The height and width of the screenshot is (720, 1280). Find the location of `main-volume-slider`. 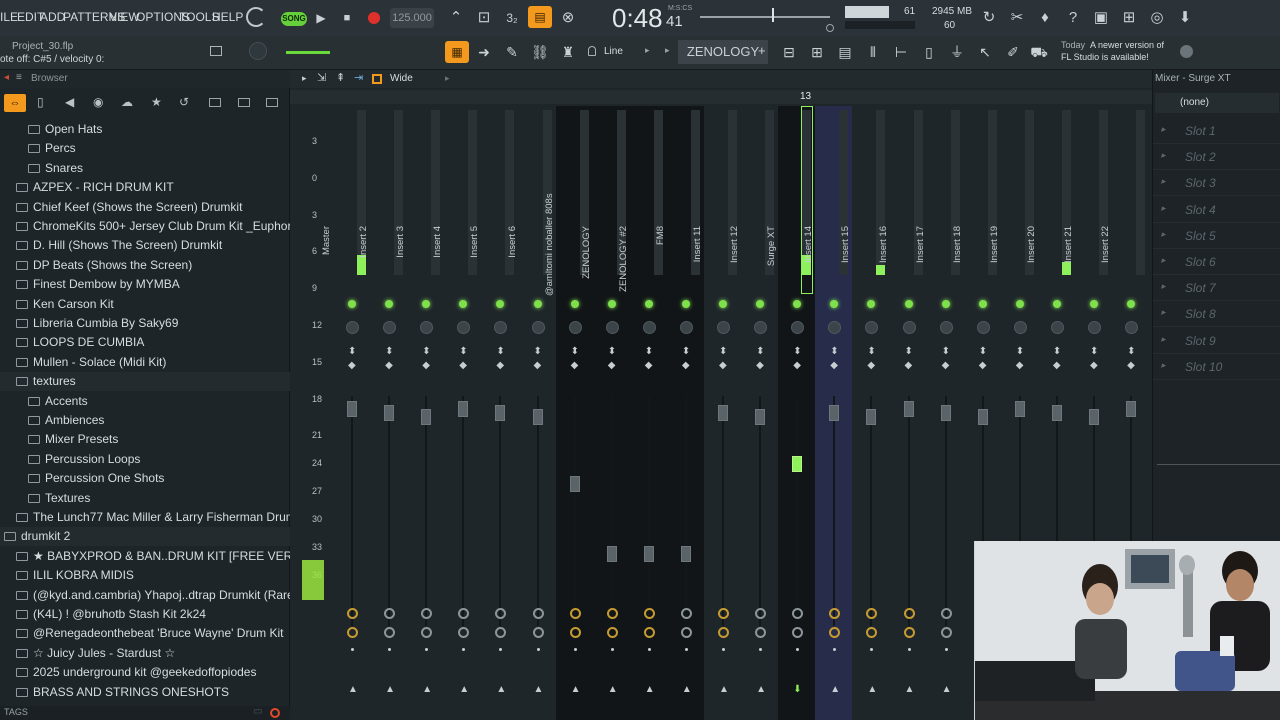

main-volume-slider is located at coordinates (308, 52).